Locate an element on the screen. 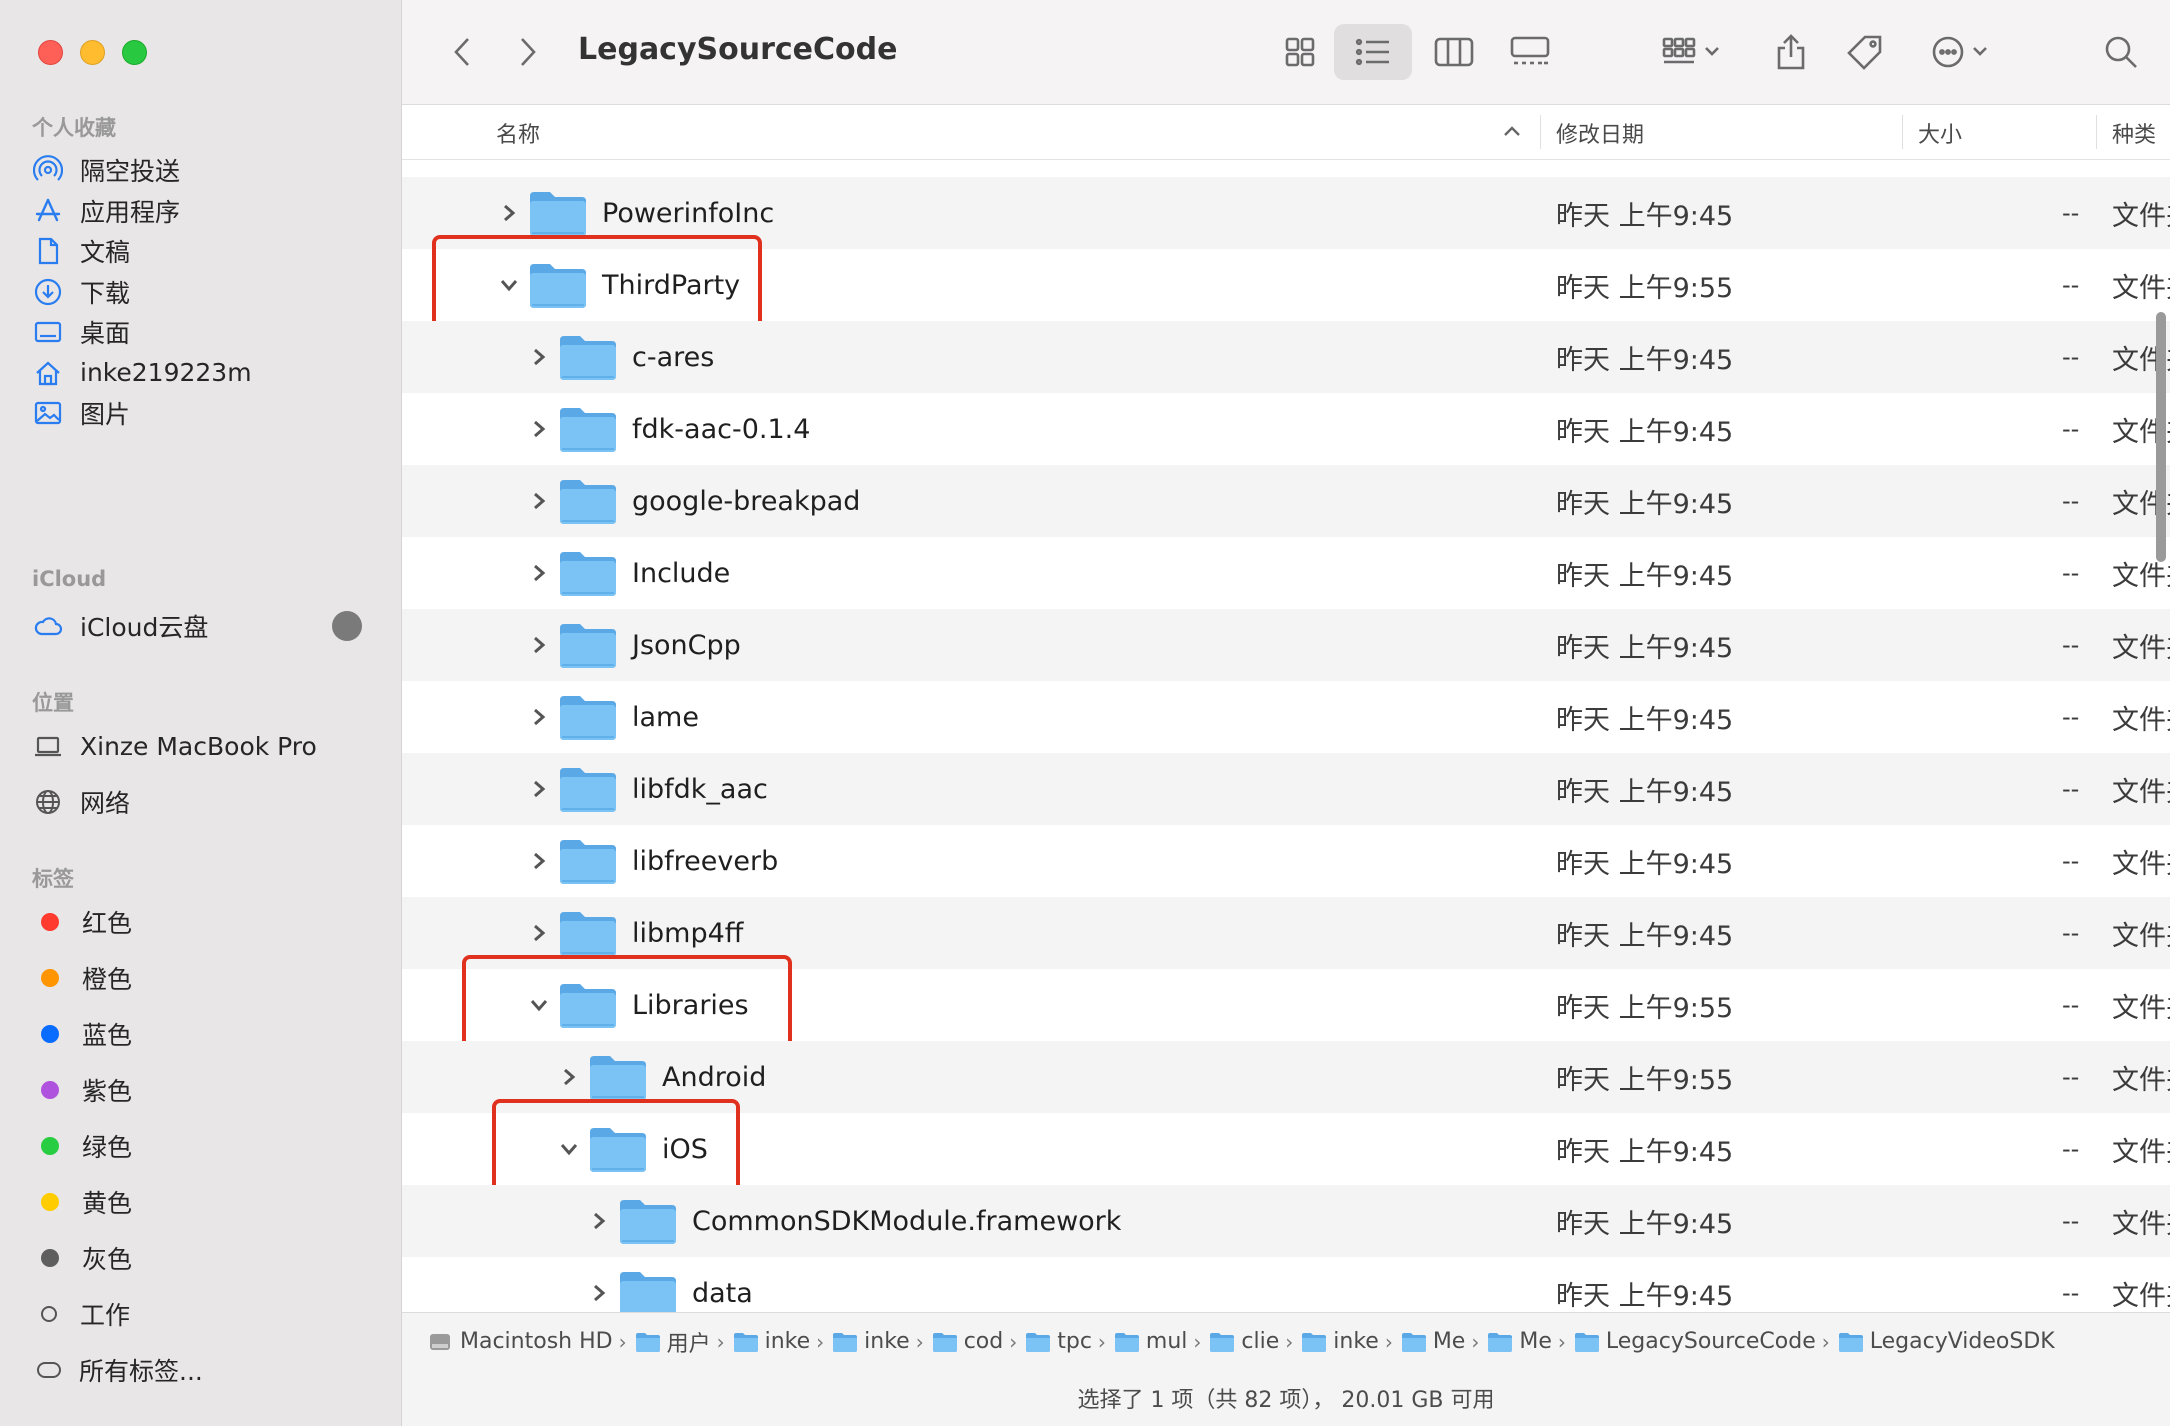 Image resolution: width=2170 pixels, height=1426 pixels. sidebar-tag: 蓝色 is located at coordinates (202, 1034).